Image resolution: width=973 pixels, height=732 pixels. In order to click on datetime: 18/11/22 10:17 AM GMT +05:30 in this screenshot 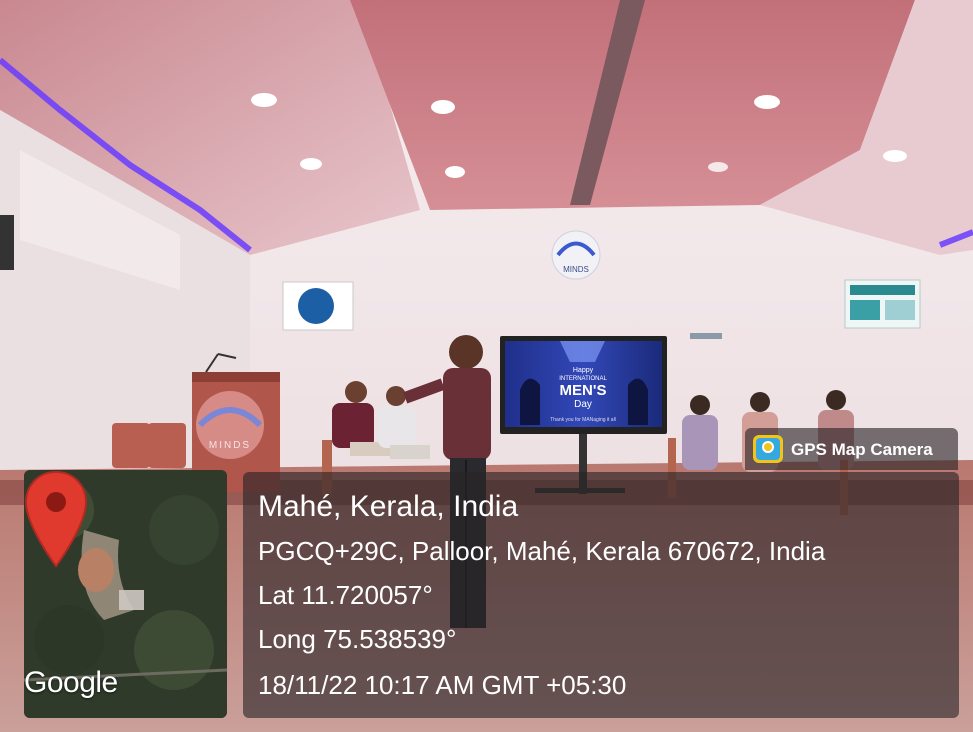, I will do `click(442, 685)`.